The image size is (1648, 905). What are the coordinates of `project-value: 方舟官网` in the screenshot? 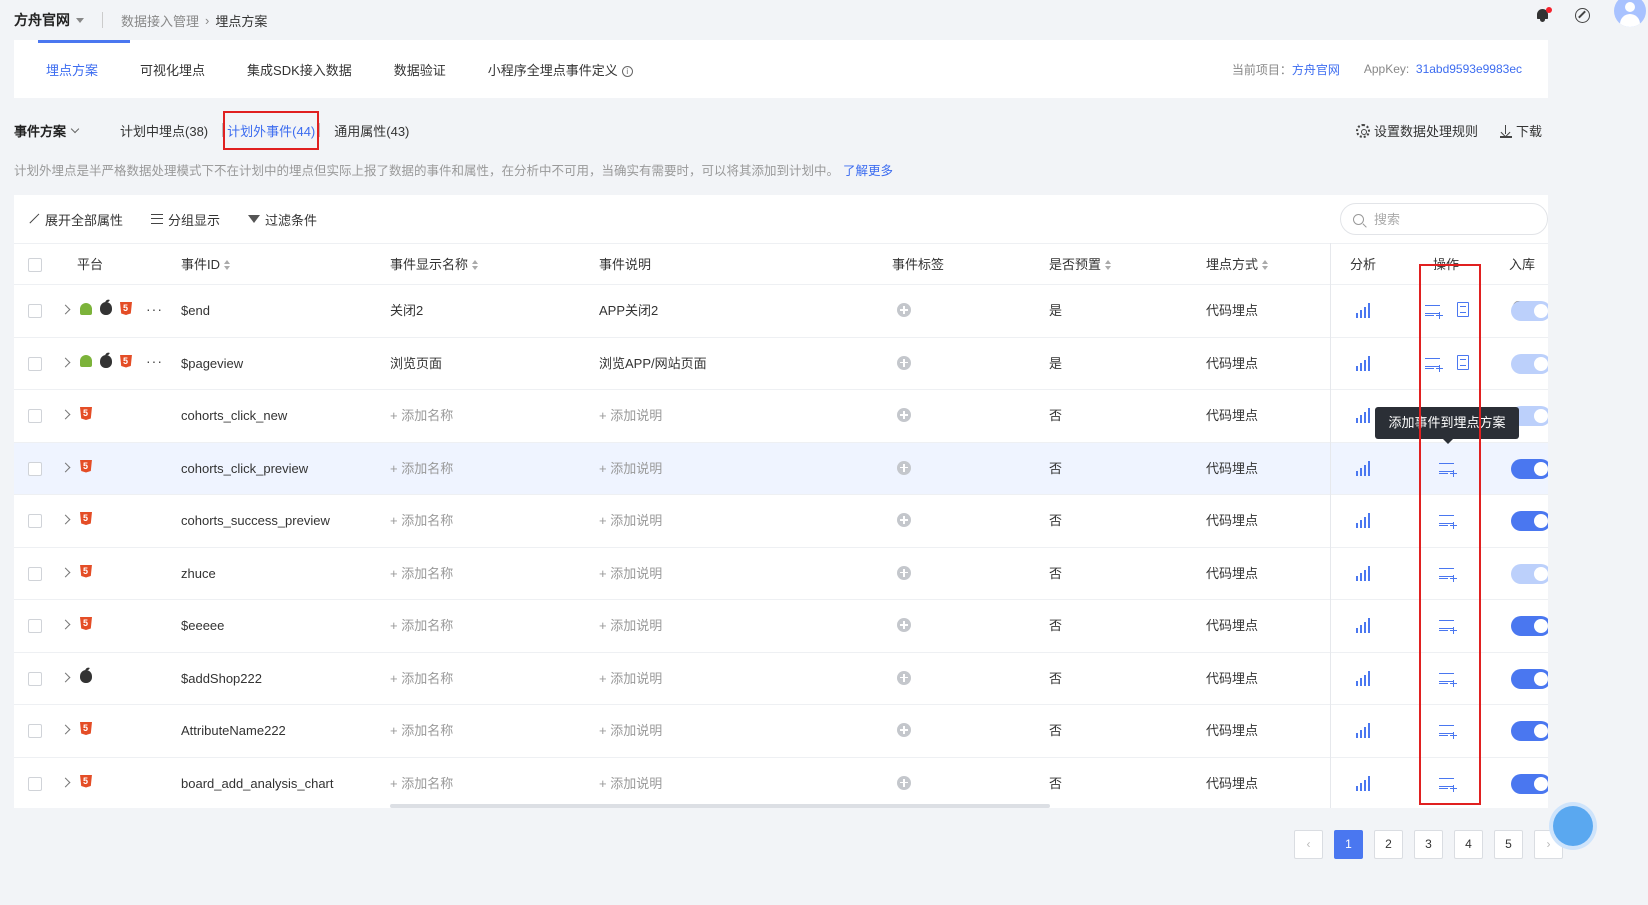 It's located at (1316, 70).